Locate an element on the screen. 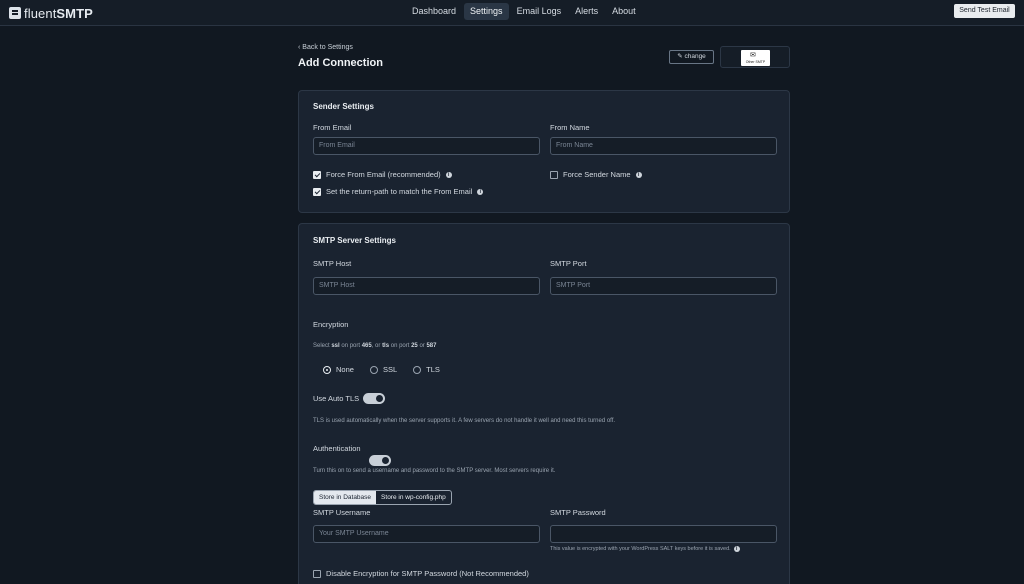  envelope-icon: ✉ is located at coordinates (753, 55).